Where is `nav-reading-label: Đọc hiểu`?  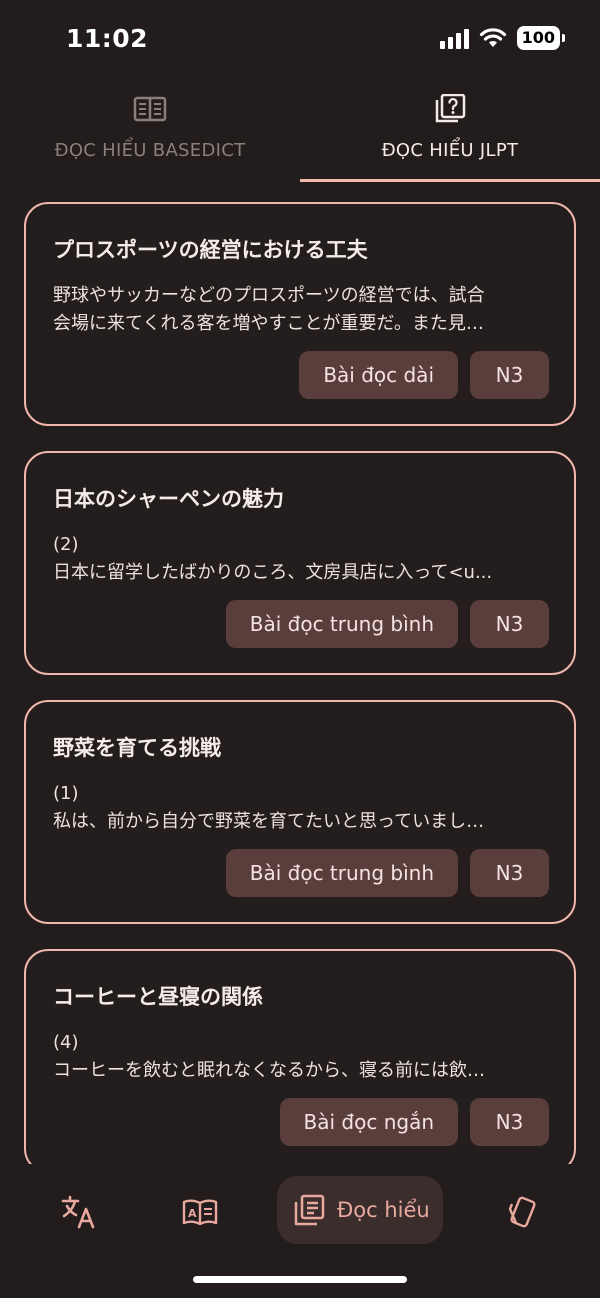
nav-reading-label: Đọc hiểu is located at coordinates (383, 1210).